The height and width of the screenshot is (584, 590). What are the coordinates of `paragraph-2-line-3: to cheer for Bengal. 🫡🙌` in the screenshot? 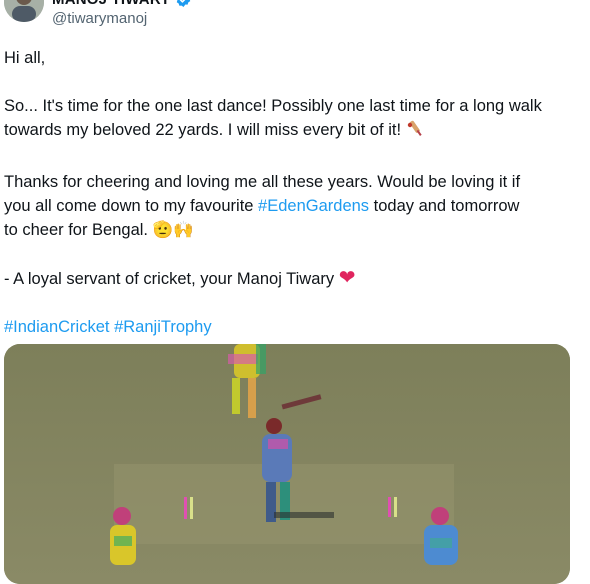 It's located at (294, 230).